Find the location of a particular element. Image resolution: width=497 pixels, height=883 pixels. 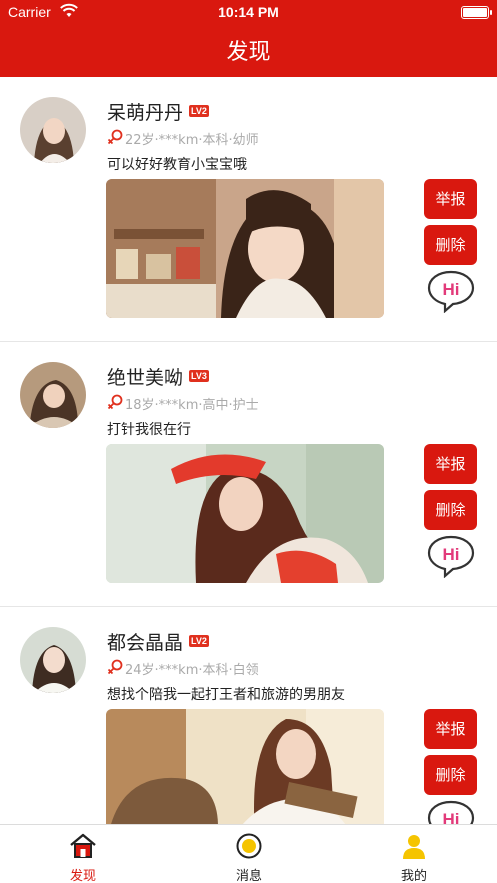

tab-label: 发现 is located at coordinates (82, 876).